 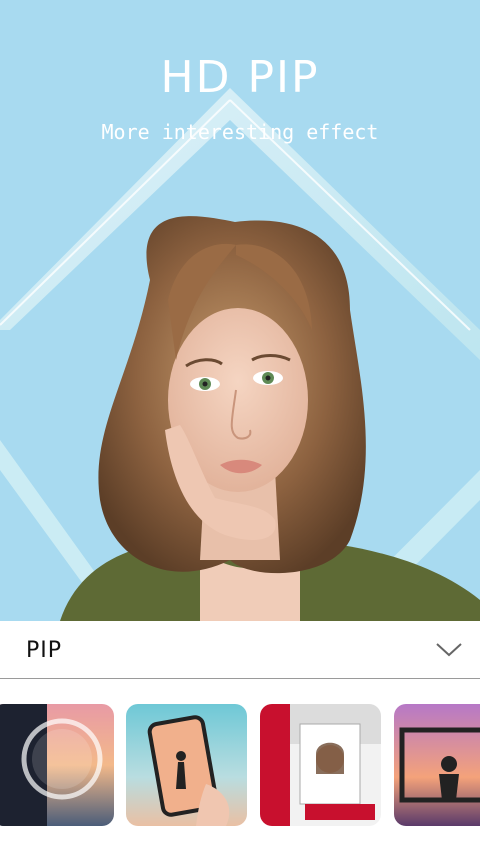 I want to click on section-header: PIP, so click(x=240, y=650).